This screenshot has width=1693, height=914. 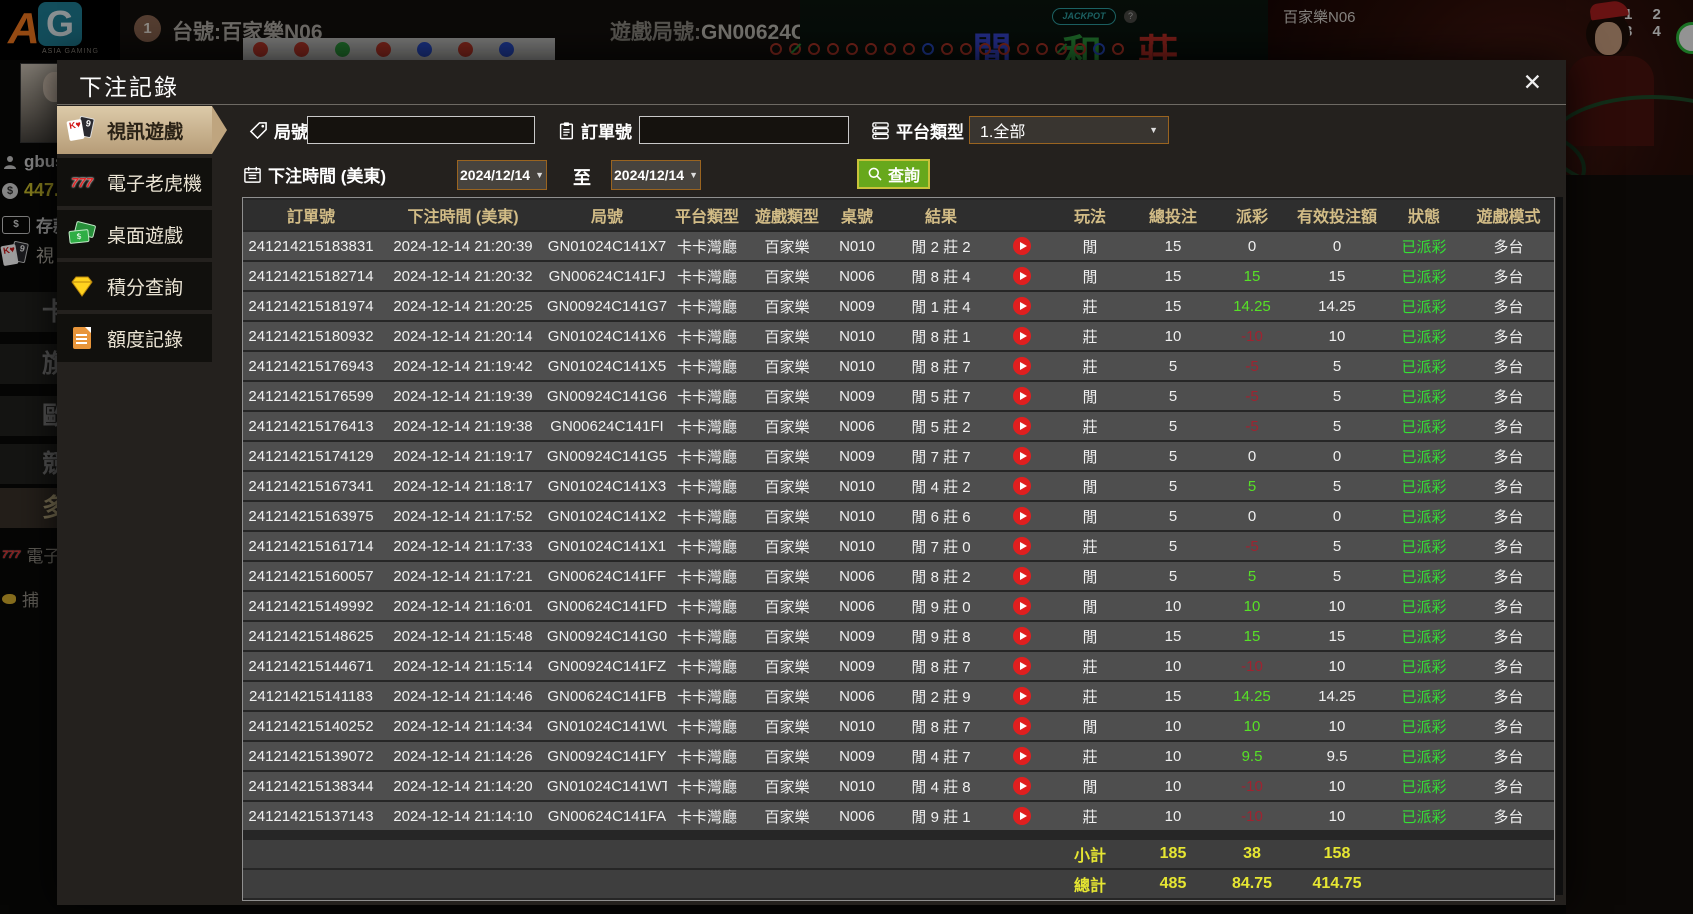 What do you see at coordinates (857, 456) in the screenshot?
I see `table-no-cell: N009` at bounding box center [857, 456].